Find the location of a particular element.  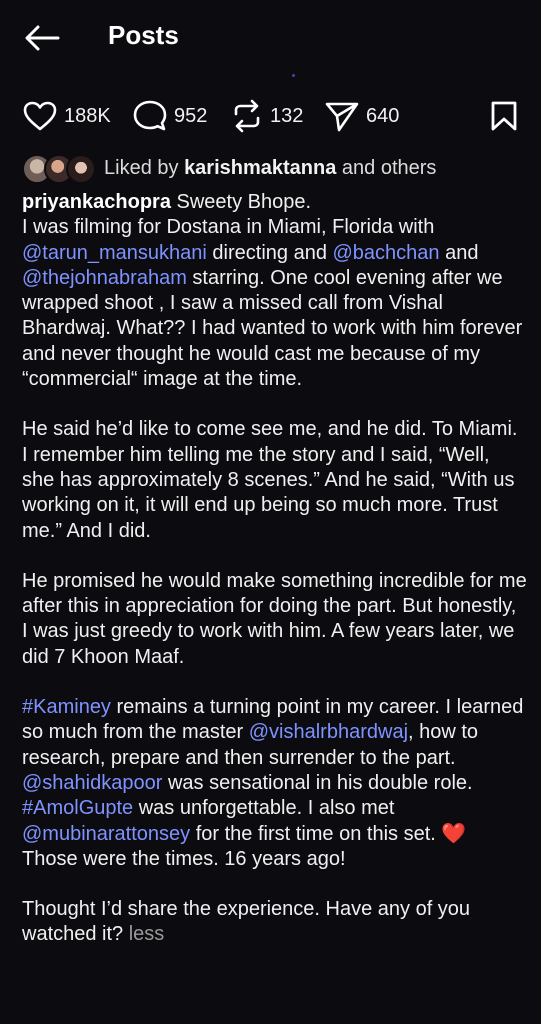

share-count: 640 is located at coordinates (383, 115).